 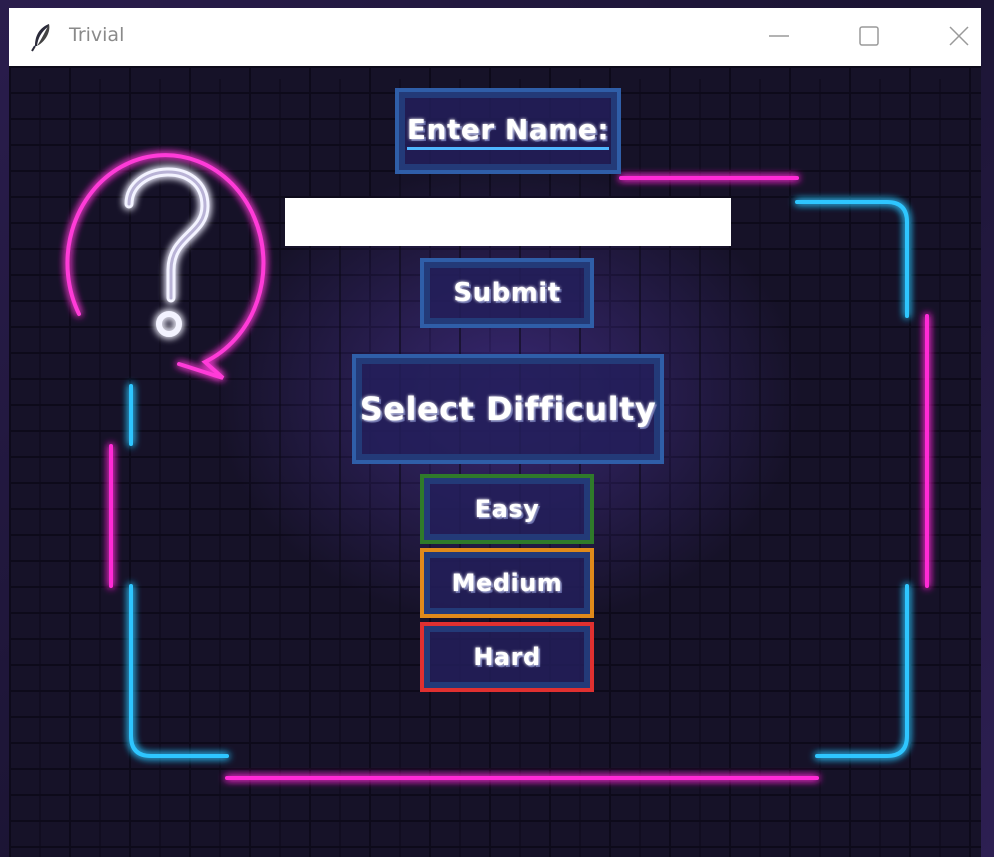 I want to click on submit-label: Submit, so click(x=507, y=293).